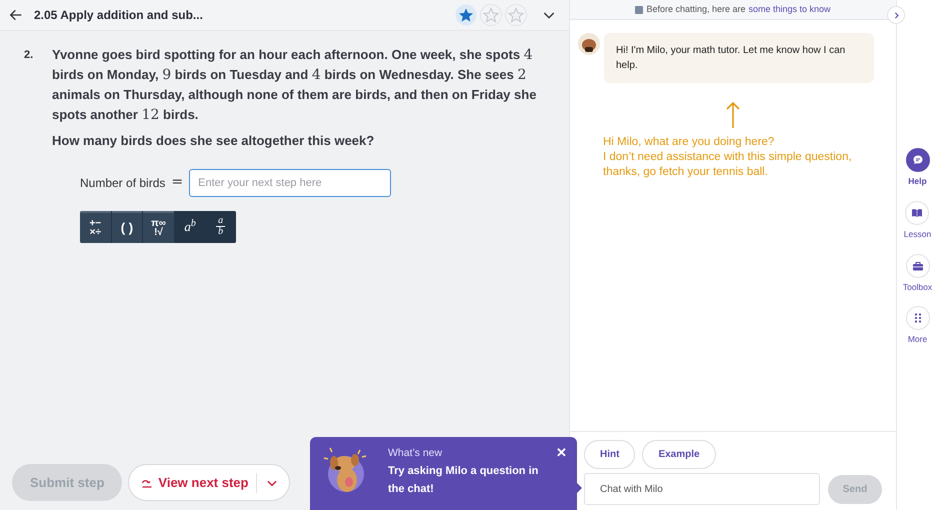  I want to click on suggestion-chip: Hint, so click(610, 454).